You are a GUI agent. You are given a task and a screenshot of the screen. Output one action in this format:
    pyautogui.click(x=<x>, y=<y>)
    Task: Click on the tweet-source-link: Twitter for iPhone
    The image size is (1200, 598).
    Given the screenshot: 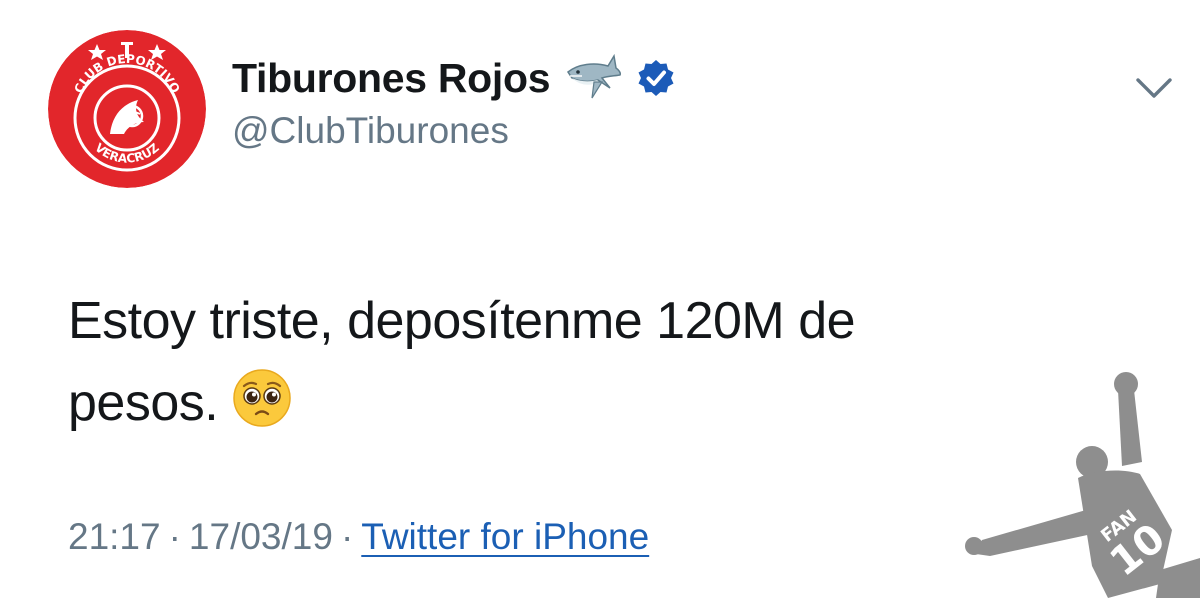 What is the action you would take?
    pyautogui.click(x=505, y=536)
    